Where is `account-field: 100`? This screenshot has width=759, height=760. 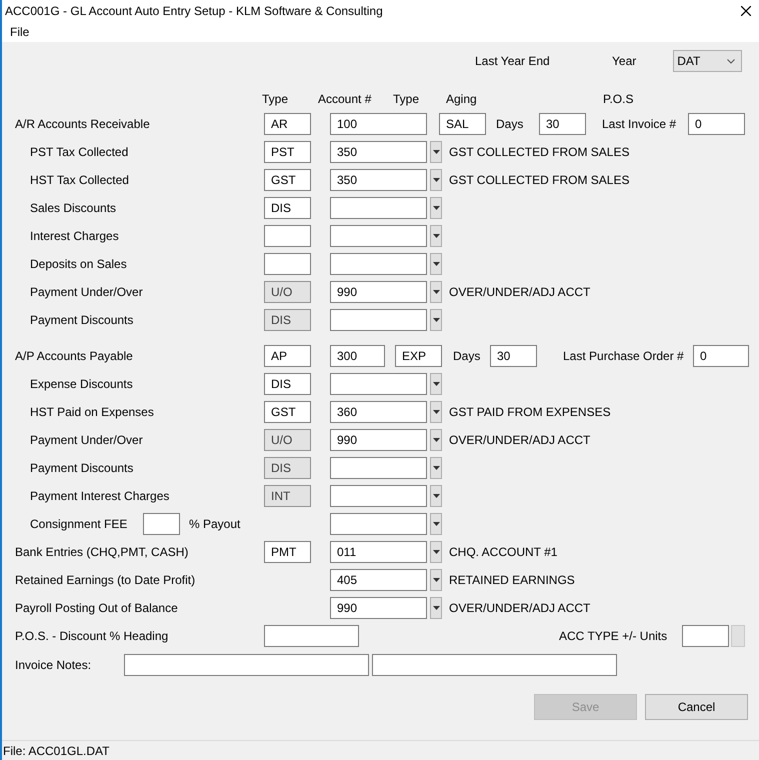
account-field: 100 is located at coordinates (378, 124).